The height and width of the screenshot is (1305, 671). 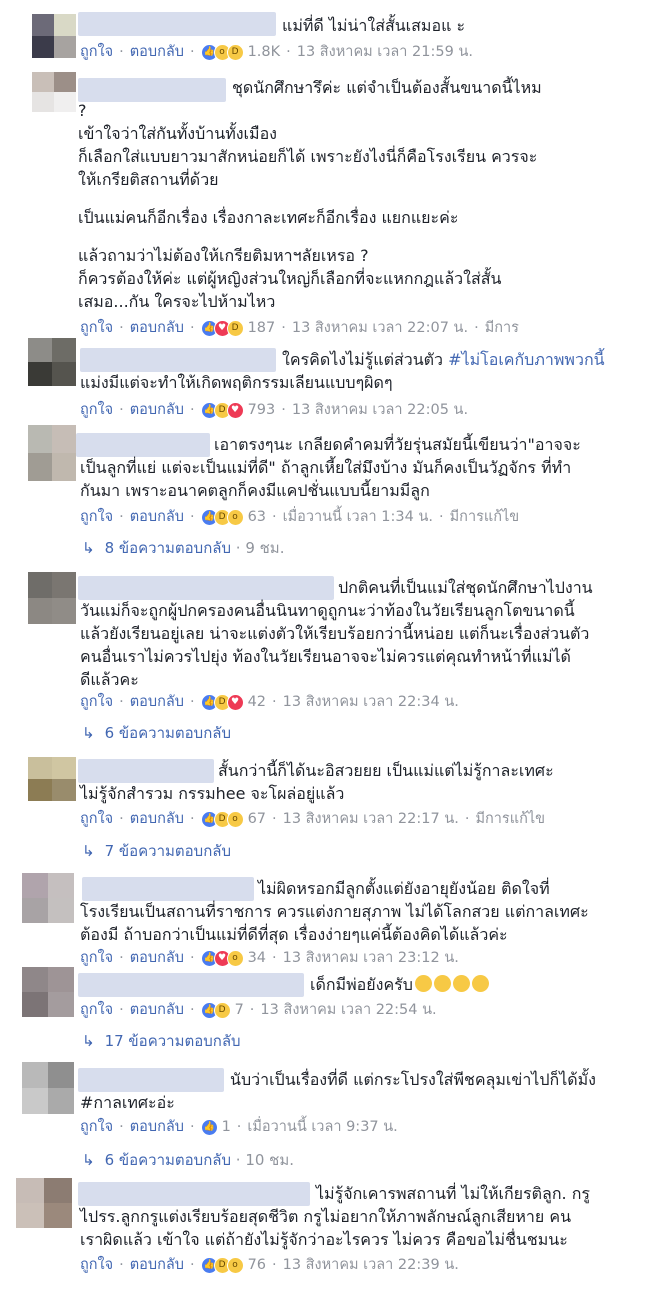 I want to click on hashtag-link: #กาลเทศะอ่ะ, so click(x=127, y=1102).